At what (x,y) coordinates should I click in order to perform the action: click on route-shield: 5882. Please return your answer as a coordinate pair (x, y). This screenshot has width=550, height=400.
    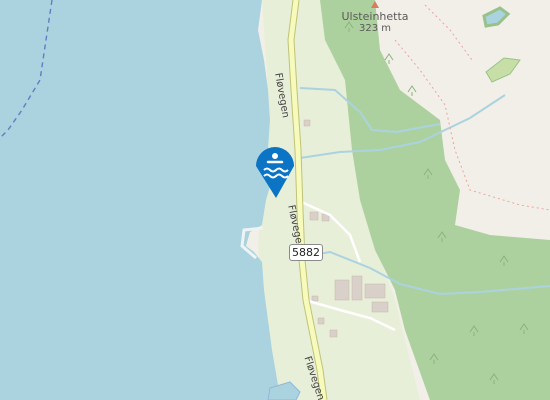
    Looking at the image, I should click on (306, 252).